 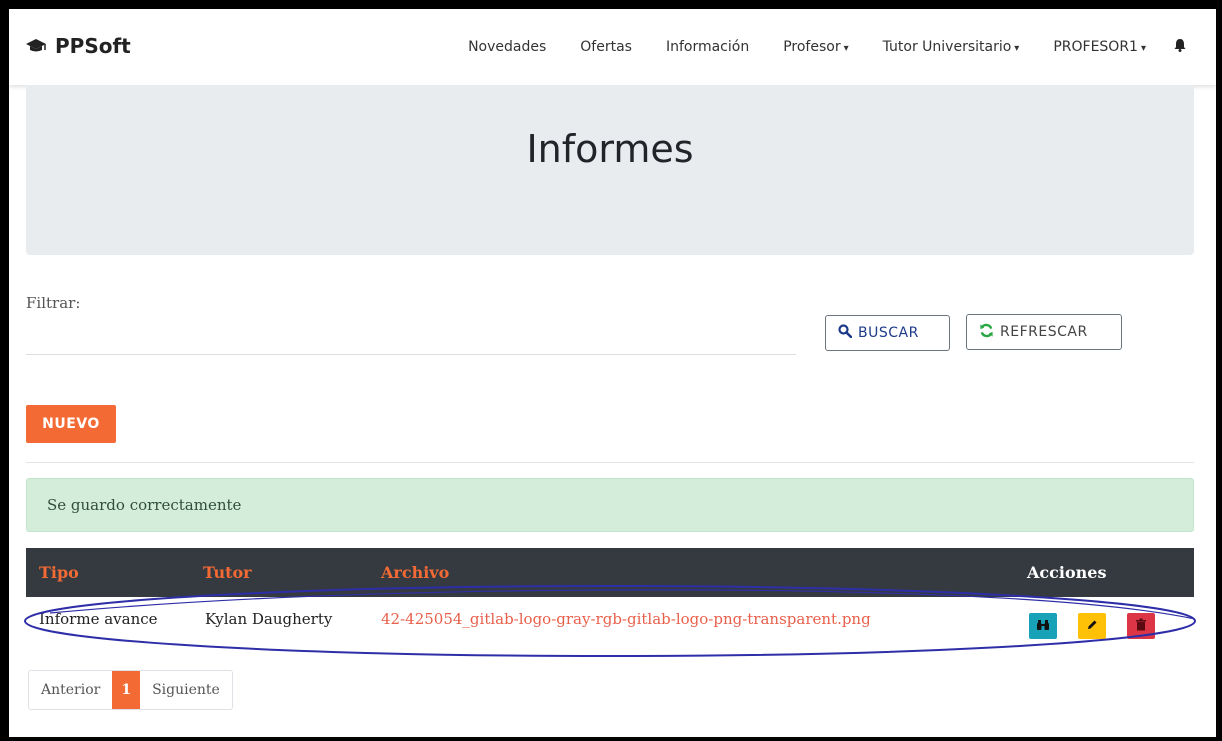 I want to click on refresh-button: REFRESCAR, so click(x=1044, y=332).